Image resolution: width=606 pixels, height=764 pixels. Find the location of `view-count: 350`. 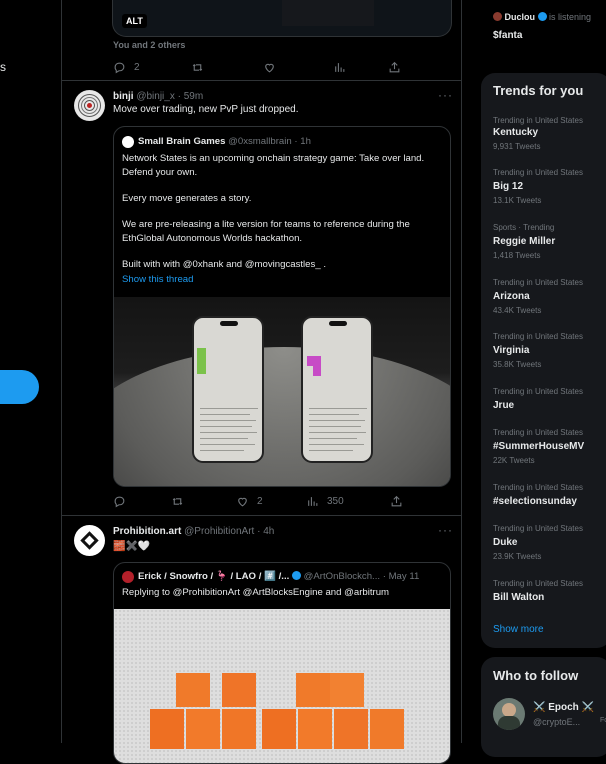

view-count: 350 is located at coordinates (335, 501).